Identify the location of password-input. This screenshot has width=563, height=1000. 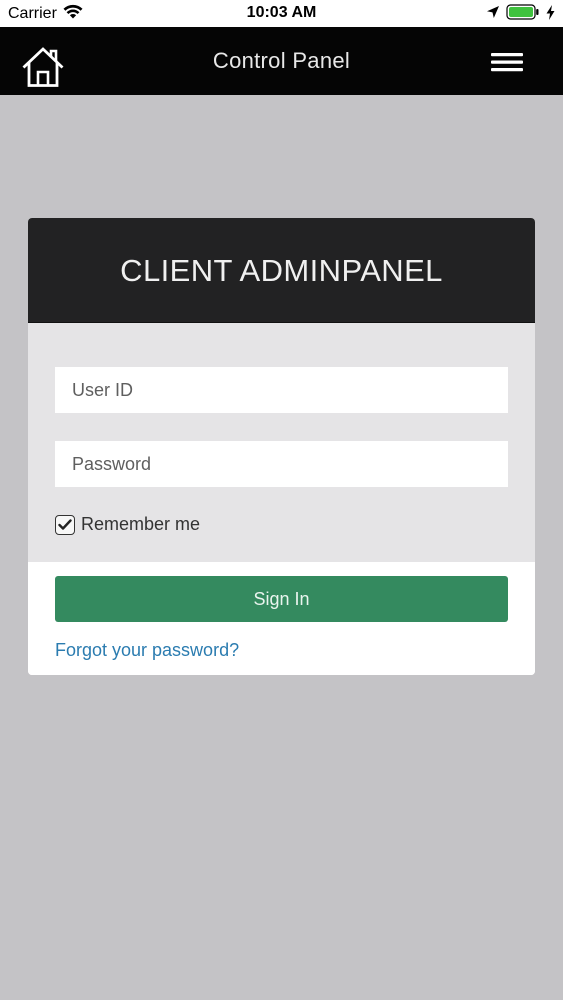
(281, 464).